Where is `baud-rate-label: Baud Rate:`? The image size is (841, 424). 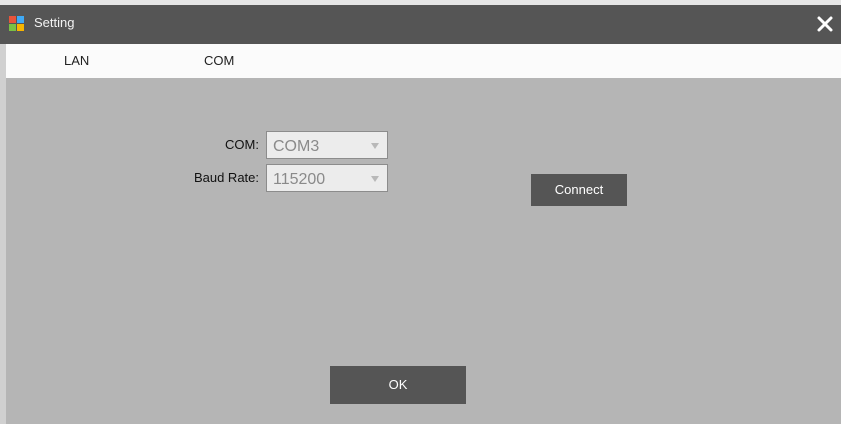 baud-rate-label: Baud Rate: is located at coordinates (226, 177).